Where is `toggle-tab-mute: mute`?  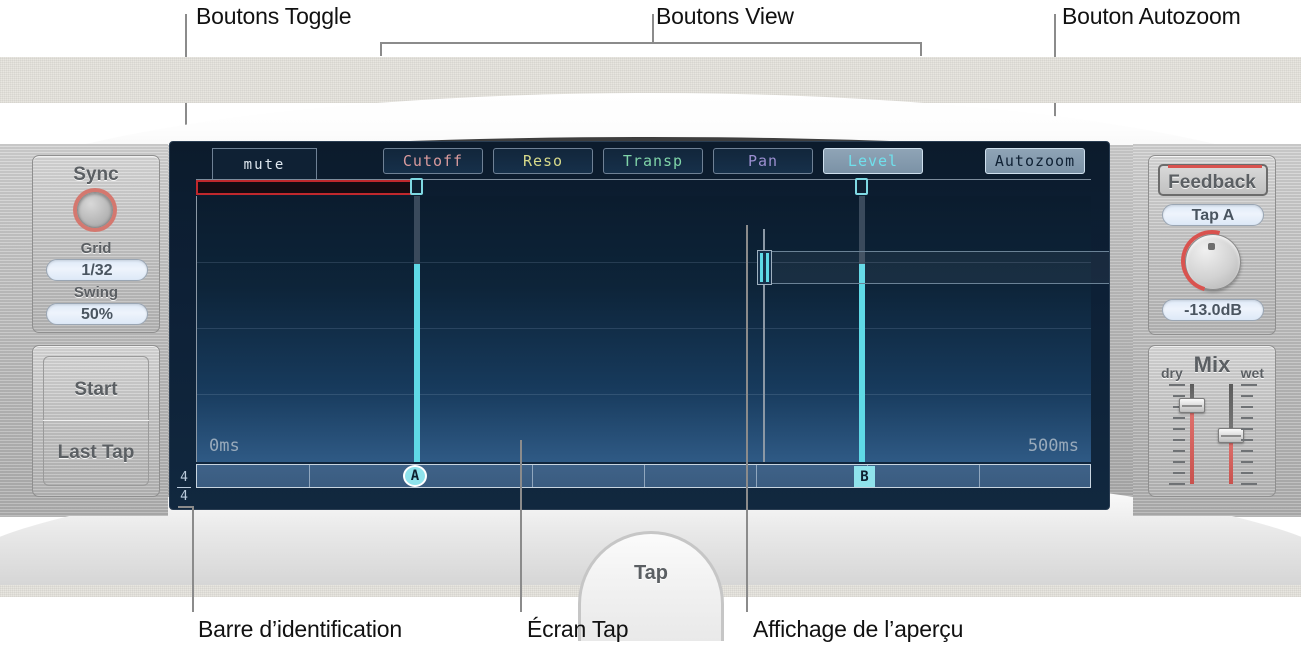 toggle-tab-mute: mute is located at coordinates (264, 164).